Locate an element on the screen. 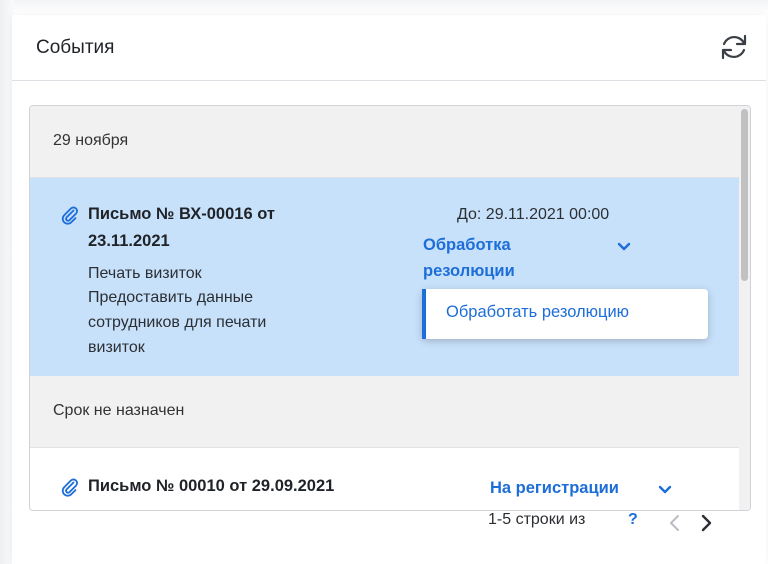 The width and height of the screenshot is (768, 564). event-text-line: Предоставить данные is located at coordinates (171, 297).